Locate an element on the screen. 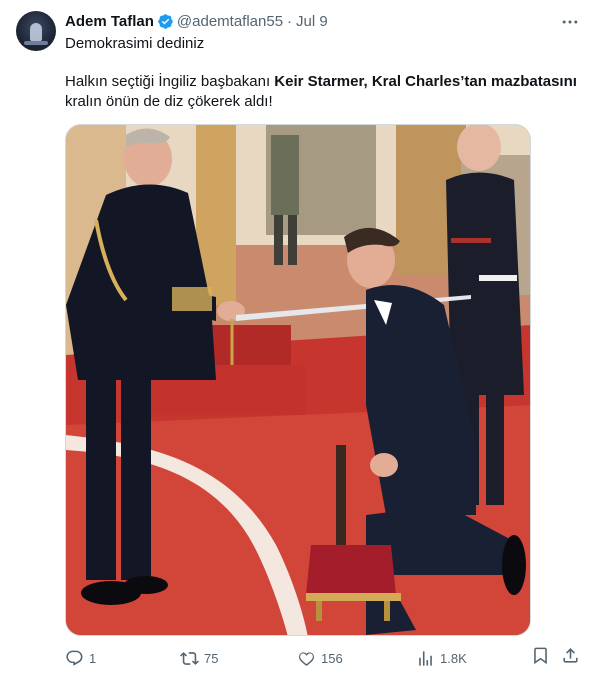  author-handle: @ademtaflan55 is located at coordinates (230, 21).